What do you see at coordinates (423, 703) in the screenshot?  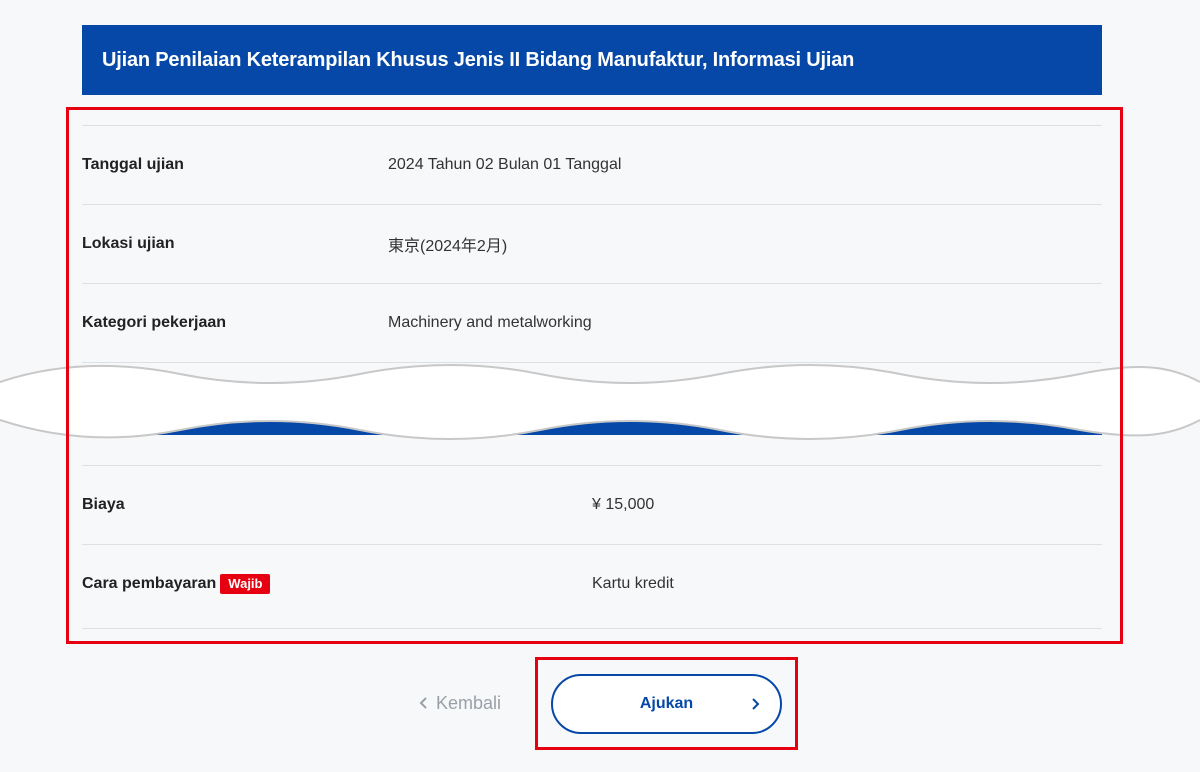 I see `chevron-left-icon` at bounding box center [423, 703].